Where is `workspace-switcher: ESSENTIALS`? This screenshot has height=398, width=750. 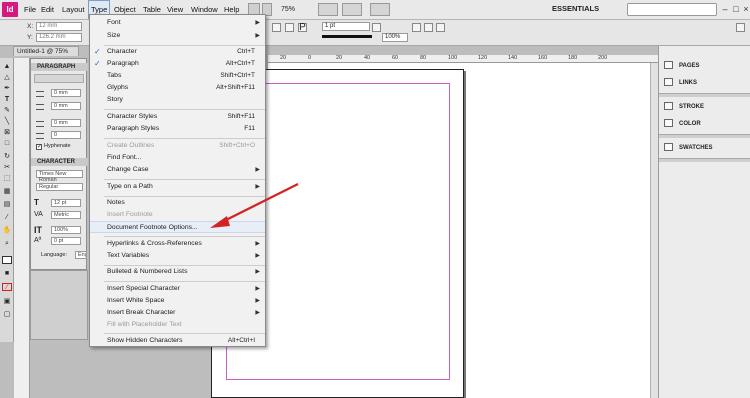
workspace-switcher: ESSENTIALS is located at coordinates (575, 8).